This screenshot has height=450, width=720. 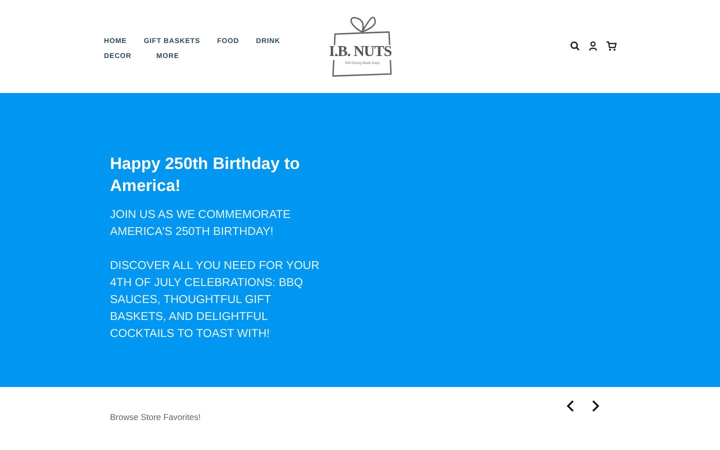 I want to click on search-icon, so click(x=575, y=46).